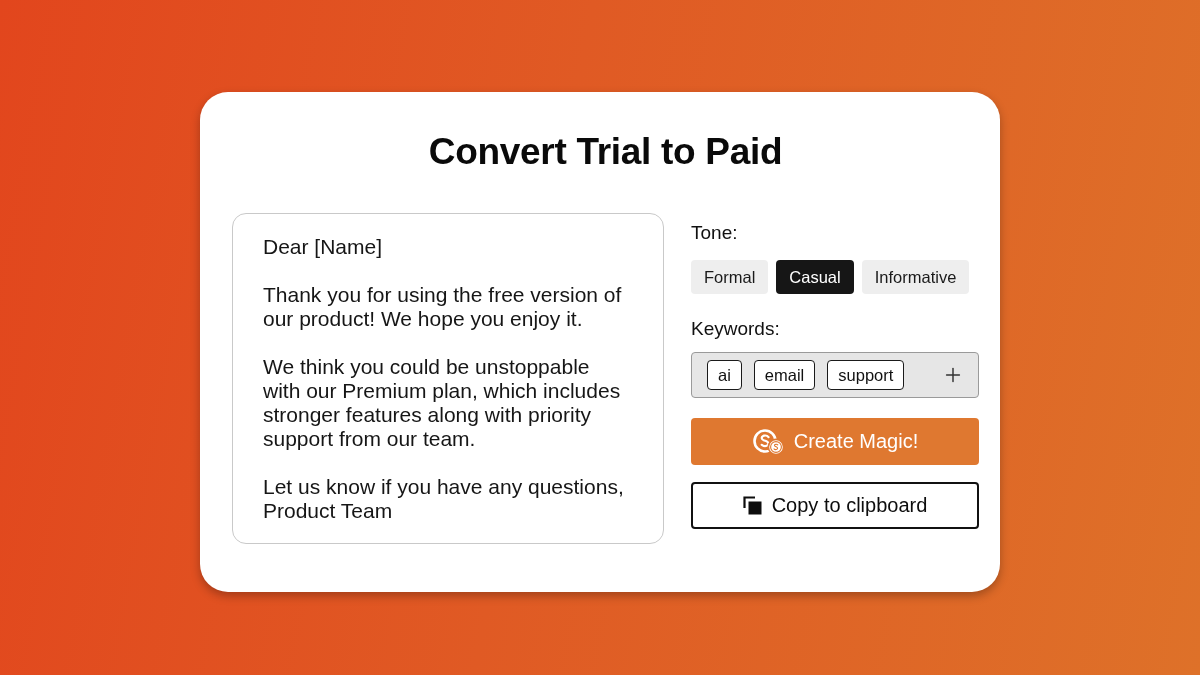 The image size is (1200, 675). Describe the element at coordinates (323, 247) in the screenshot. I see `email-paragraph: Dear [Name]` at that location.